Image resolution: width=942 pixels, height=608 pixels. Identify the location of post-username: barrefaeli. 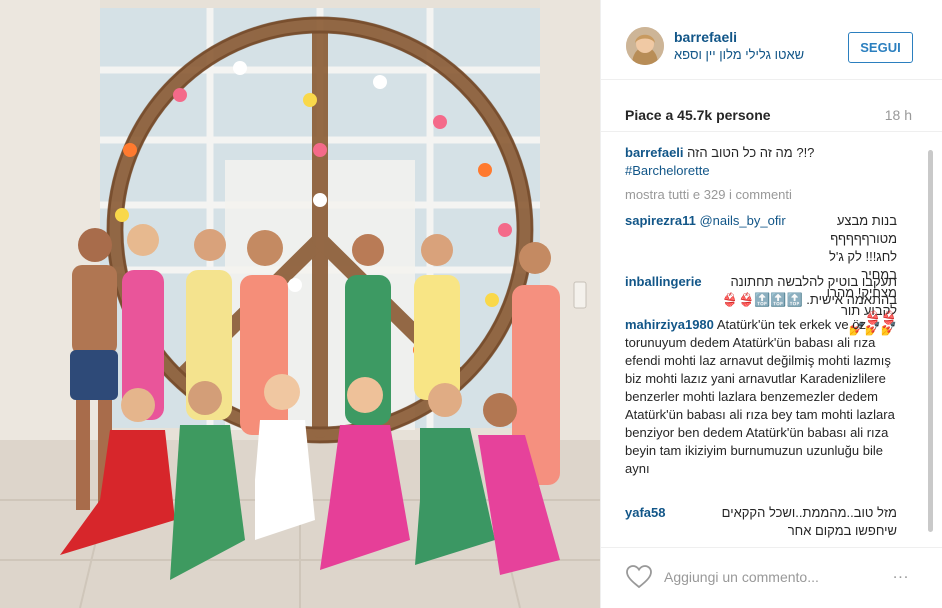
(705, 37).